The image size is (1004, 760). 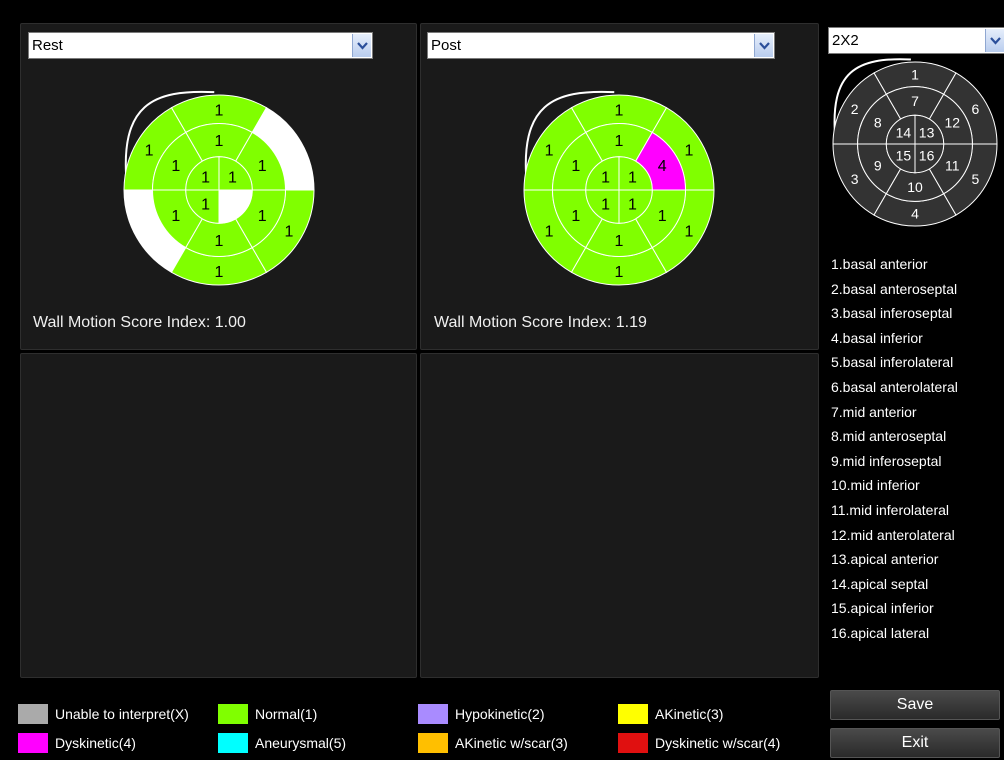 What do you see at coordinates (481, 714) in the screenshot?
I see `legend-hypokinetic: Hypokinetic(2)` at bounding box center [481, 714].